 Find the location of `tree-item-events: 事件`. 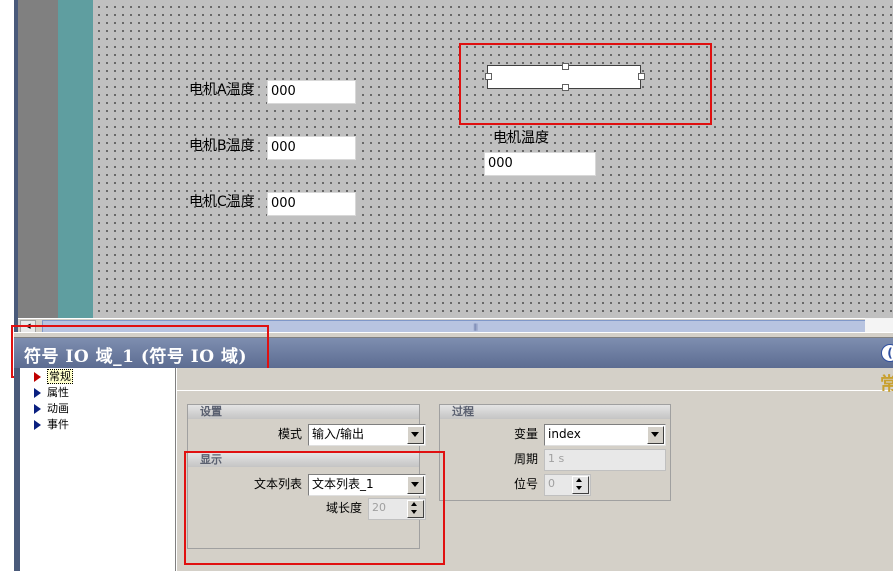

tree-item-events: 事件 is located at coordinates (51, 425).